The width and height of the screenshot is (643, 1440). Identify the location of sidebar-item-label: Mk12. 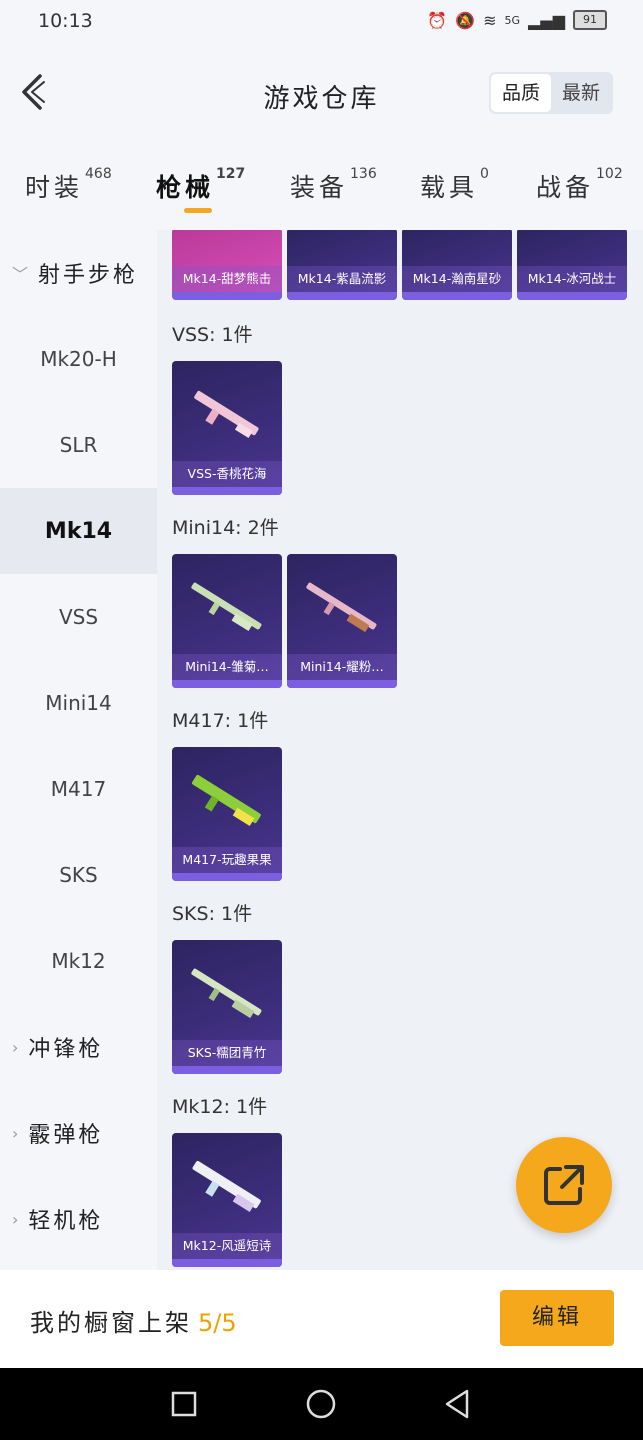
(78, 961).